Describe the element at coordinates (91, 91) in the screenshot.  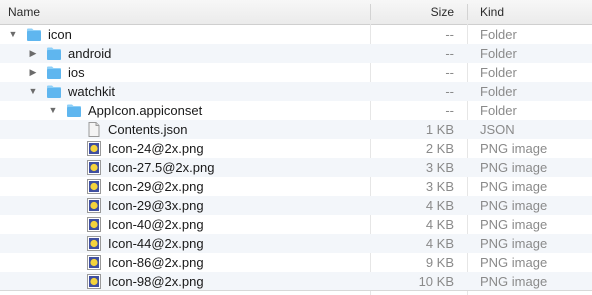
I see `file-name: watchkit` at that location.